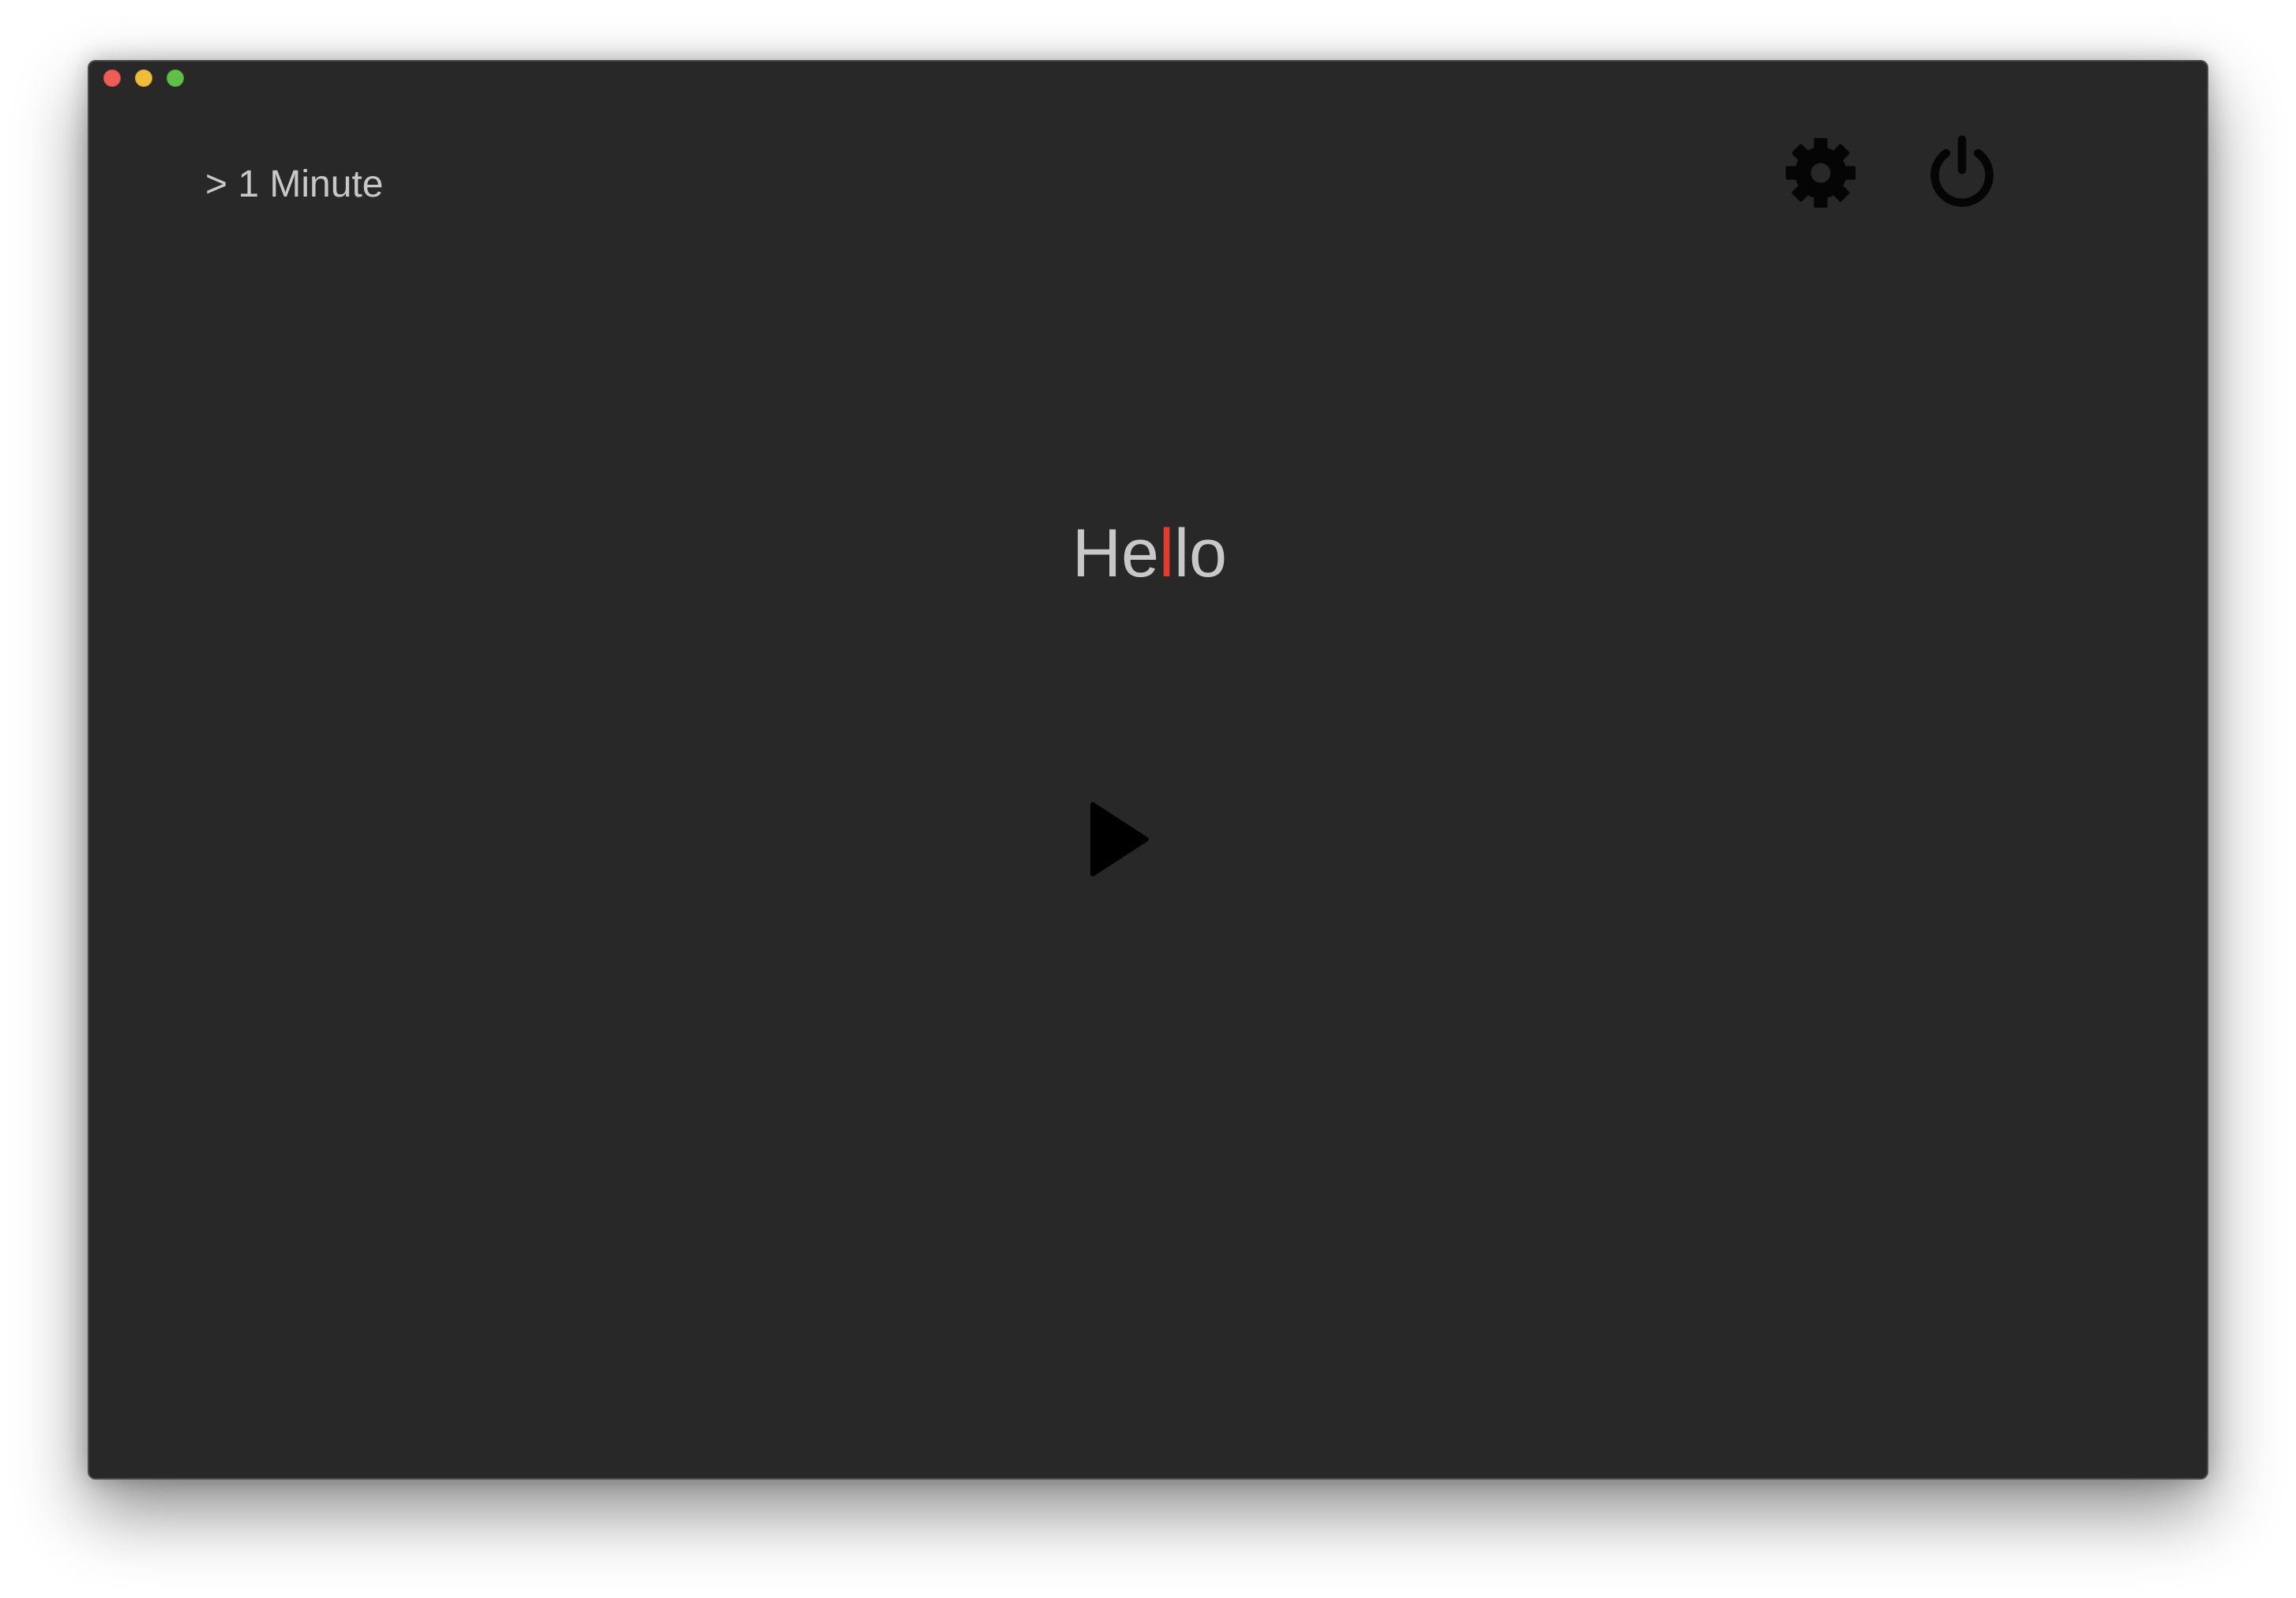  I want to click on play-button, so click(1119, 839).